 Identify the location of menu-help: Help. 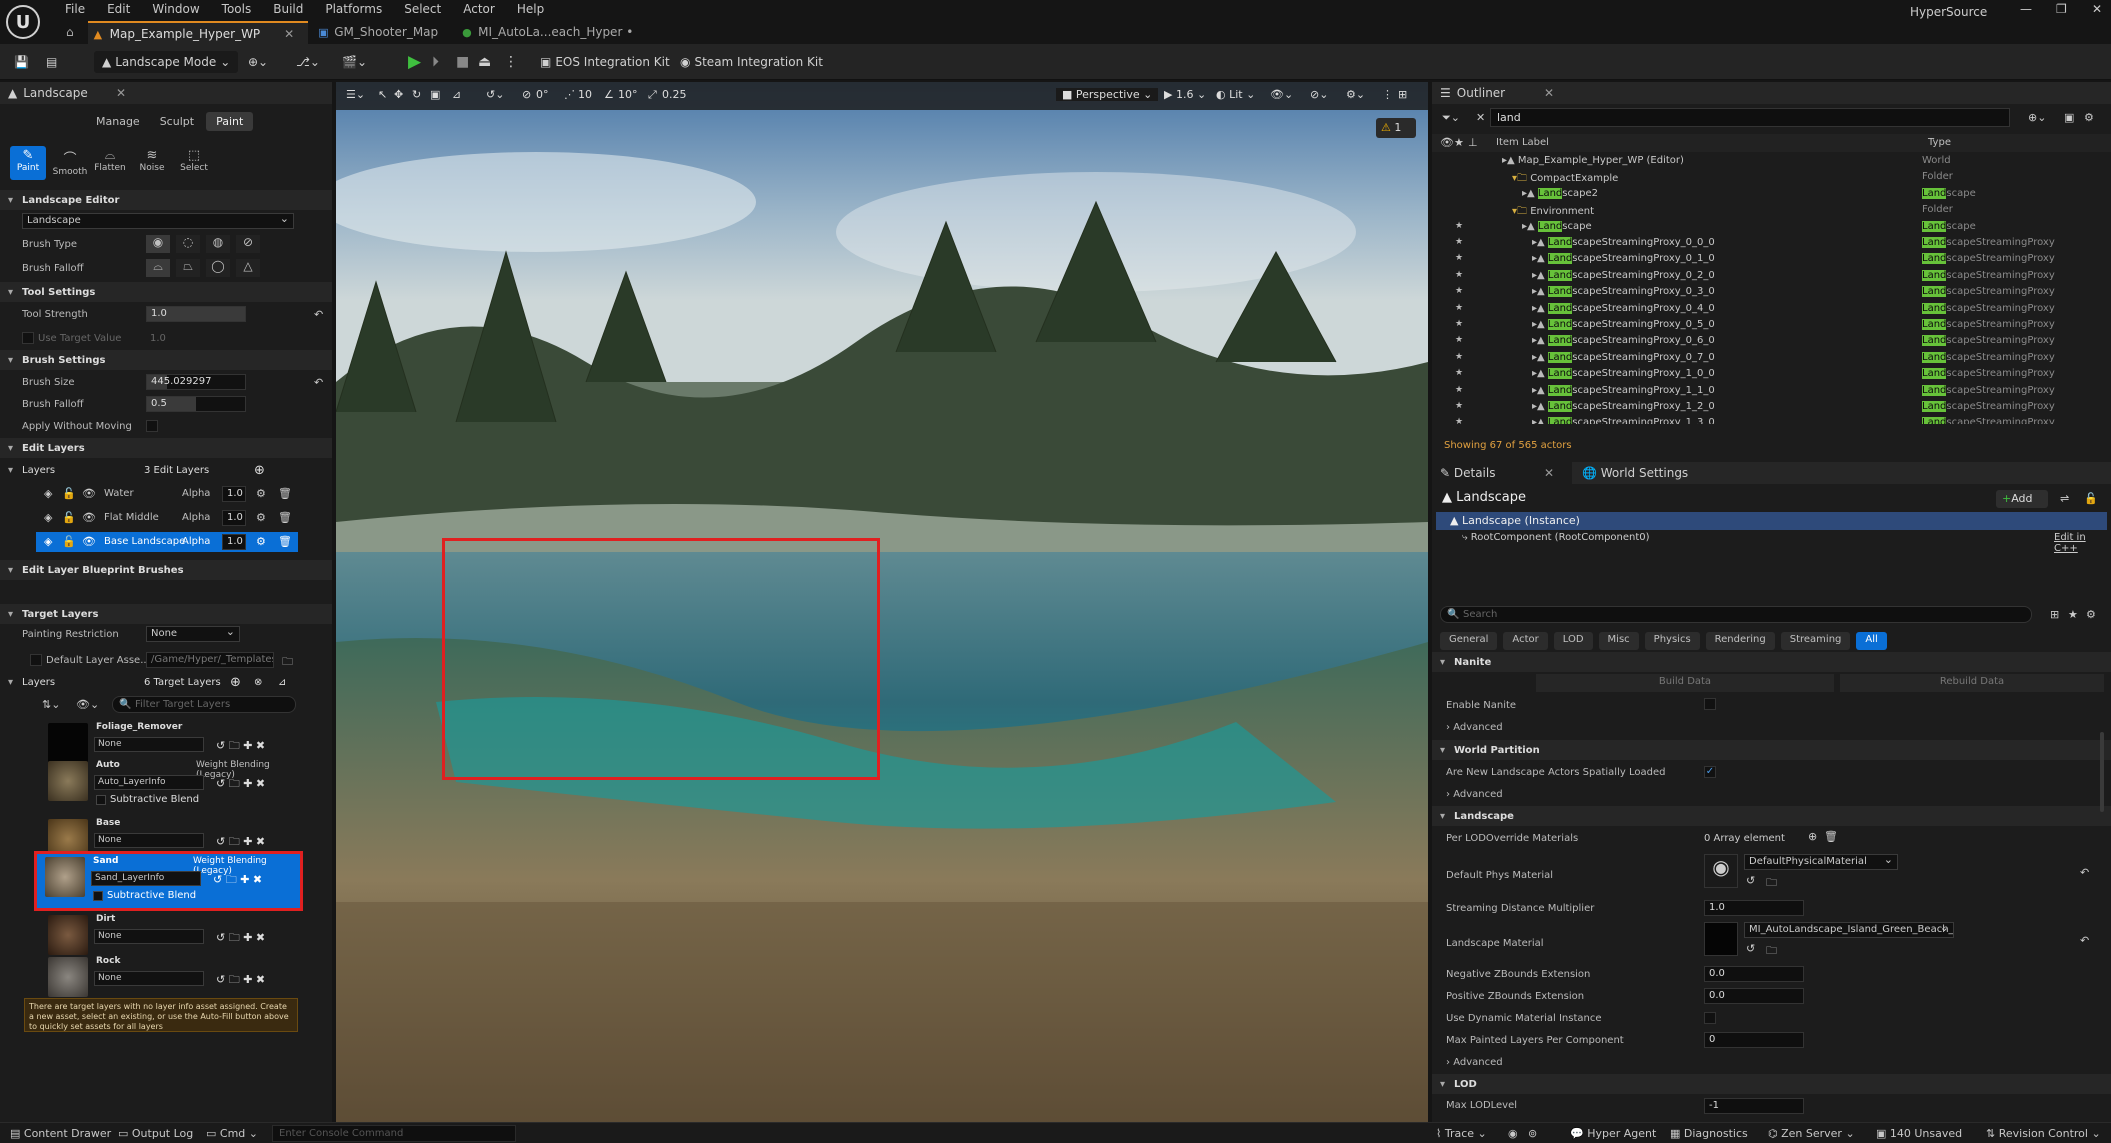
(530, 9).